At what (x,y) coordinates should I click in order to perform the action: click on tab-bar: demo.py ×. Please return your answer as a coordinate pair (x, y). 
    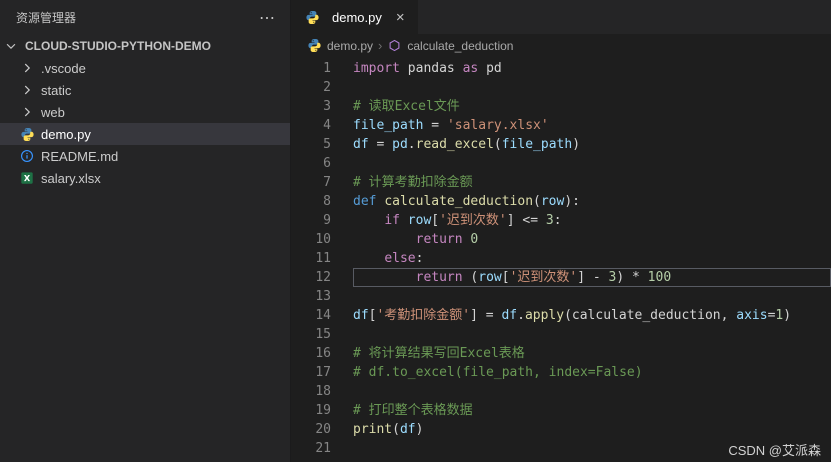
    Looking at the image, I should click on (561, 17).